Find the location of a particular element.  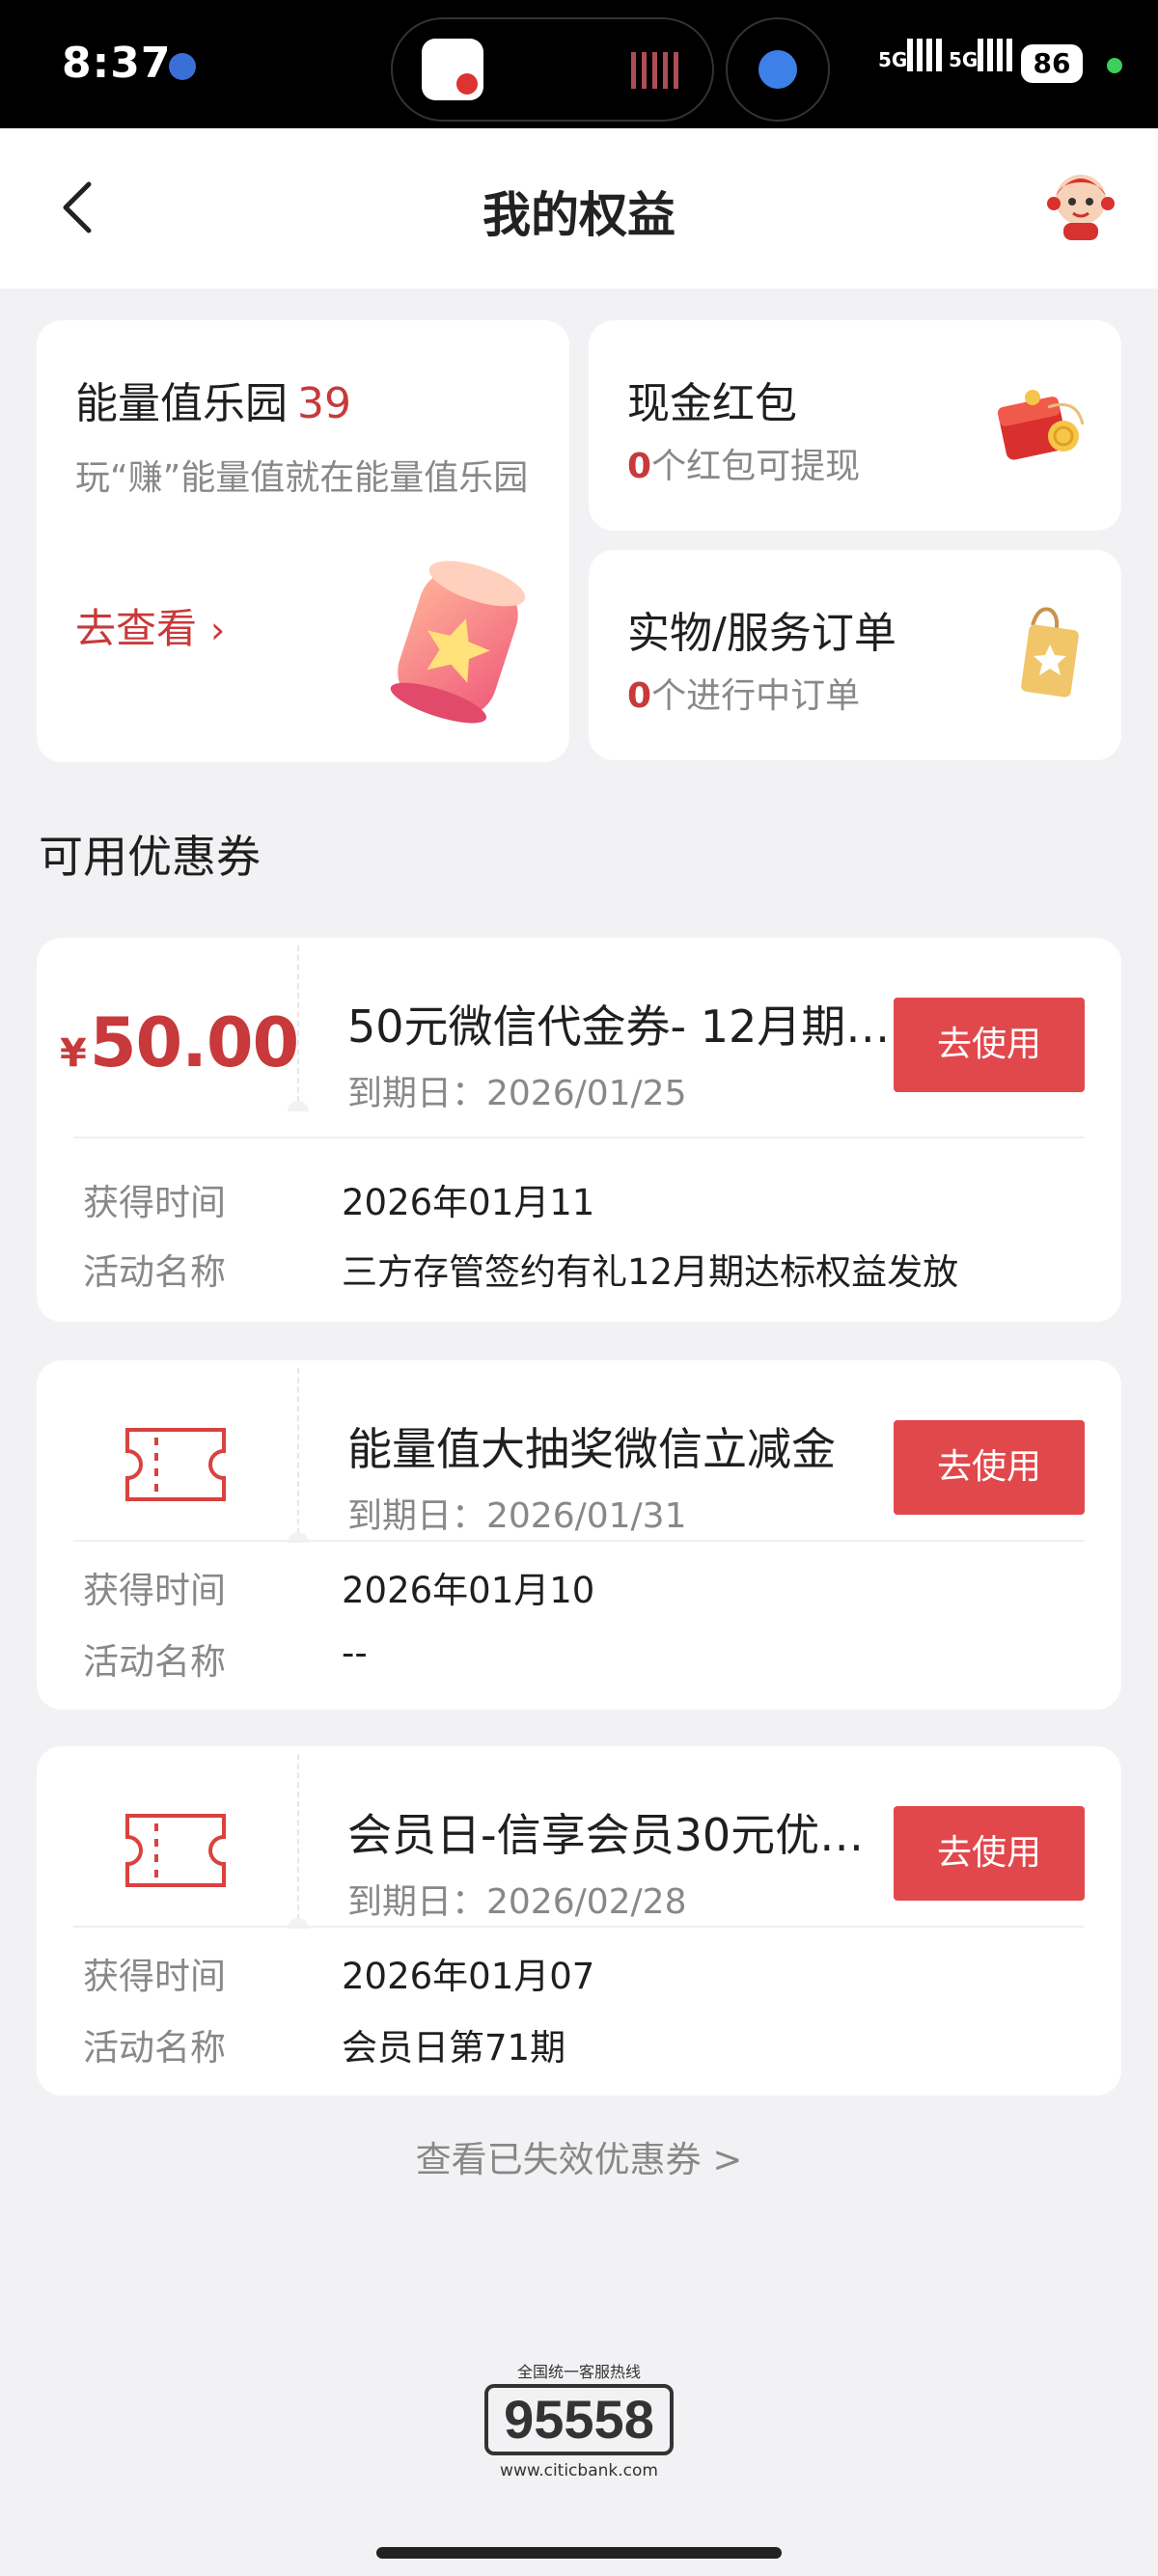

signal-label-2: 5G is located at coordinates (964, 60).